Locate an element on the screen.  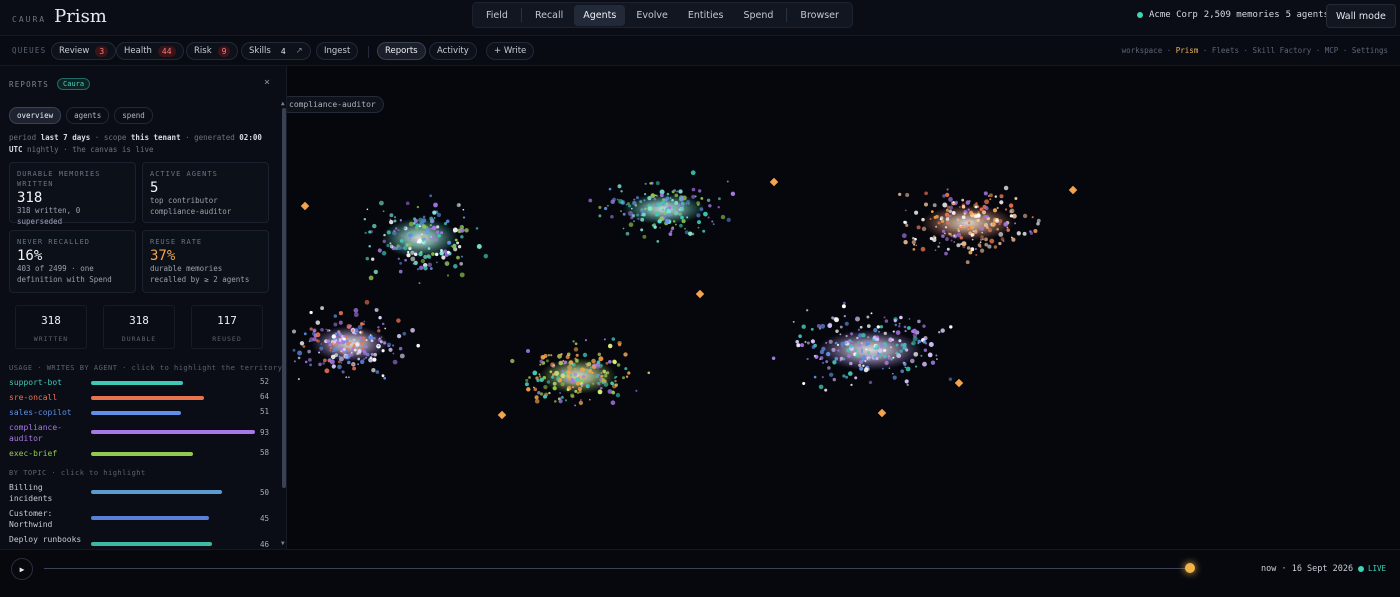
crumb-settings: Settings is located at coordinates (1370, 50).